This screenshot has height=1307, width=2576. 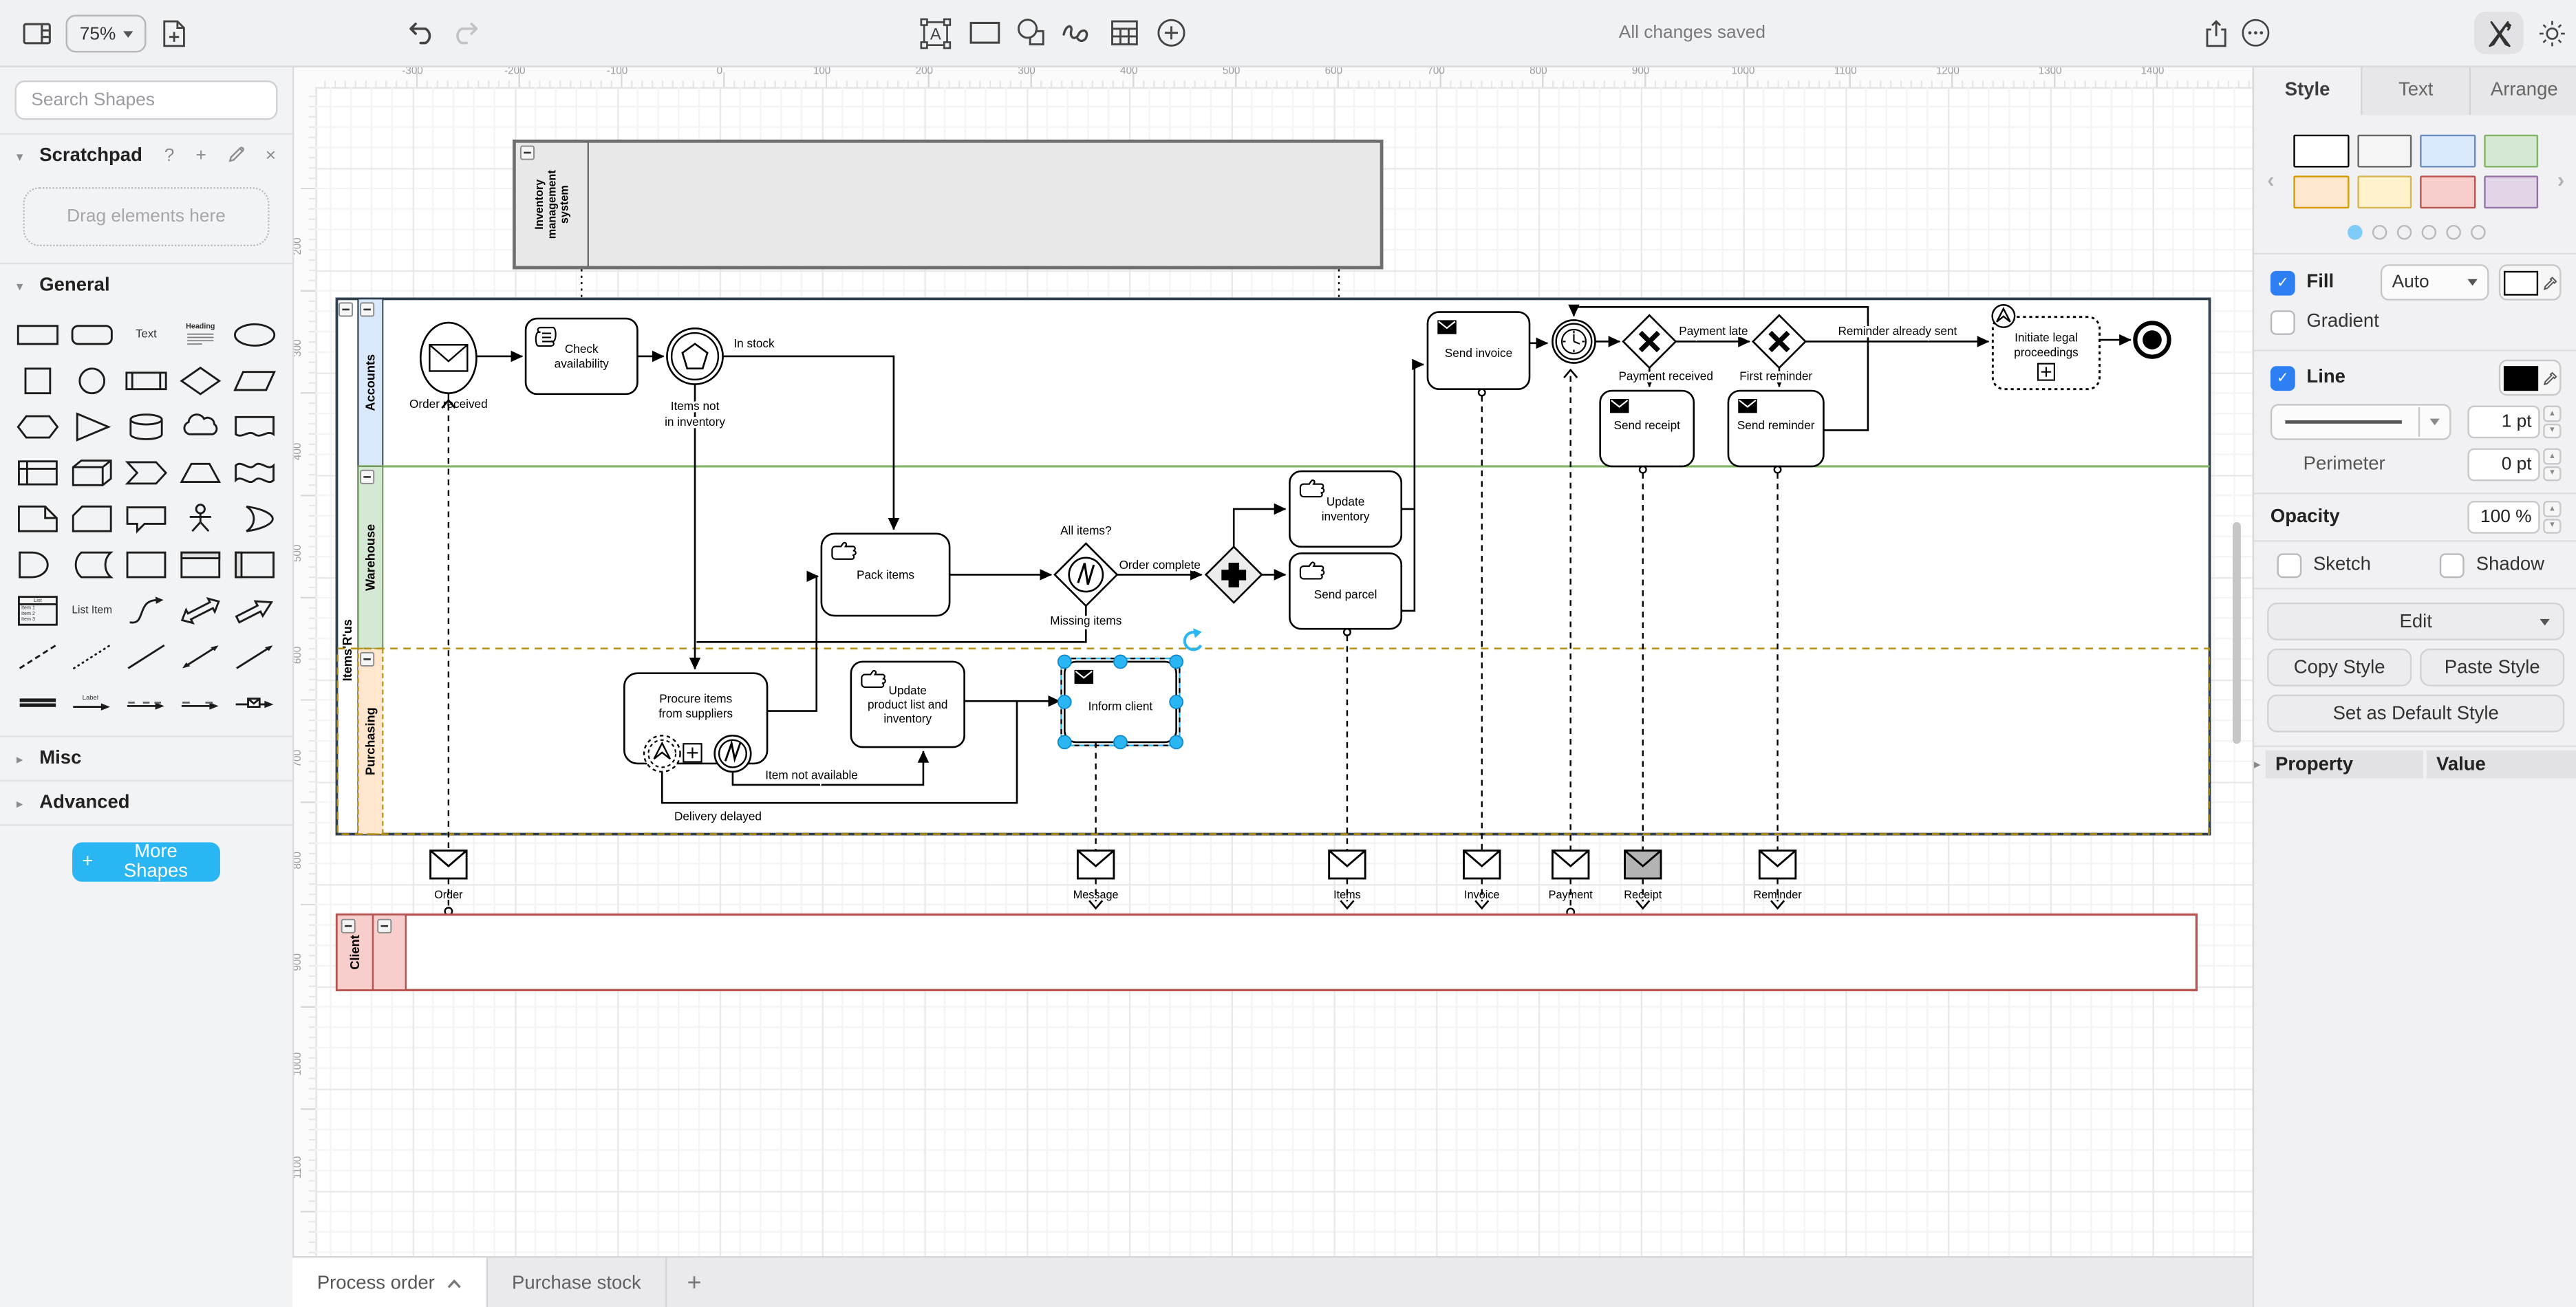 I want to click on palette-shape-and, so click(x=37, y=565).